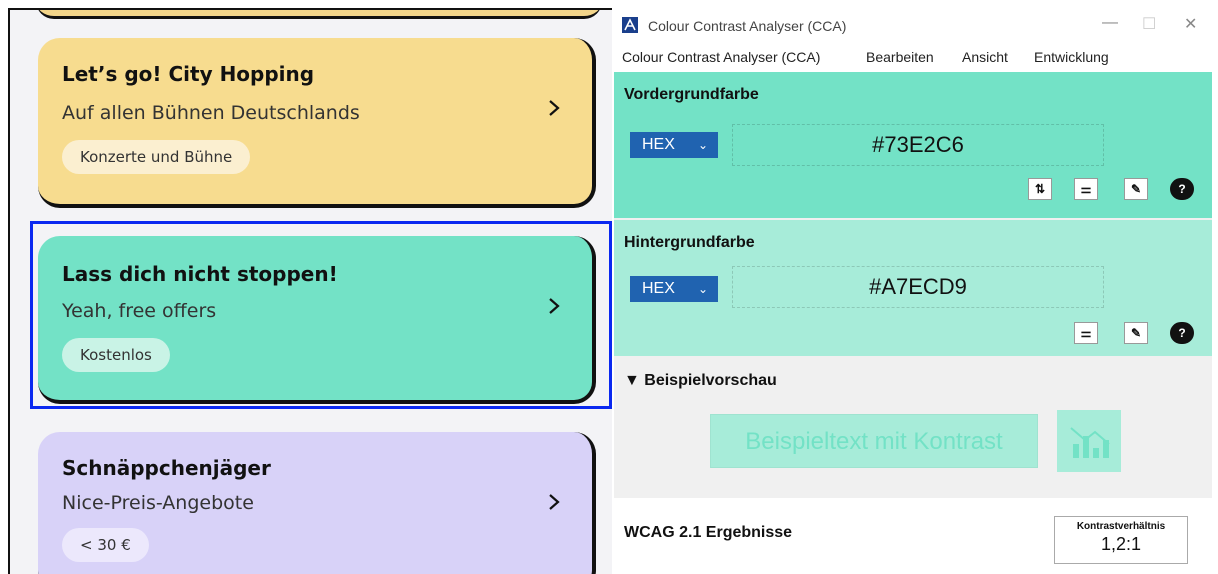  I want to click on chart-button, so click(1089, 441).